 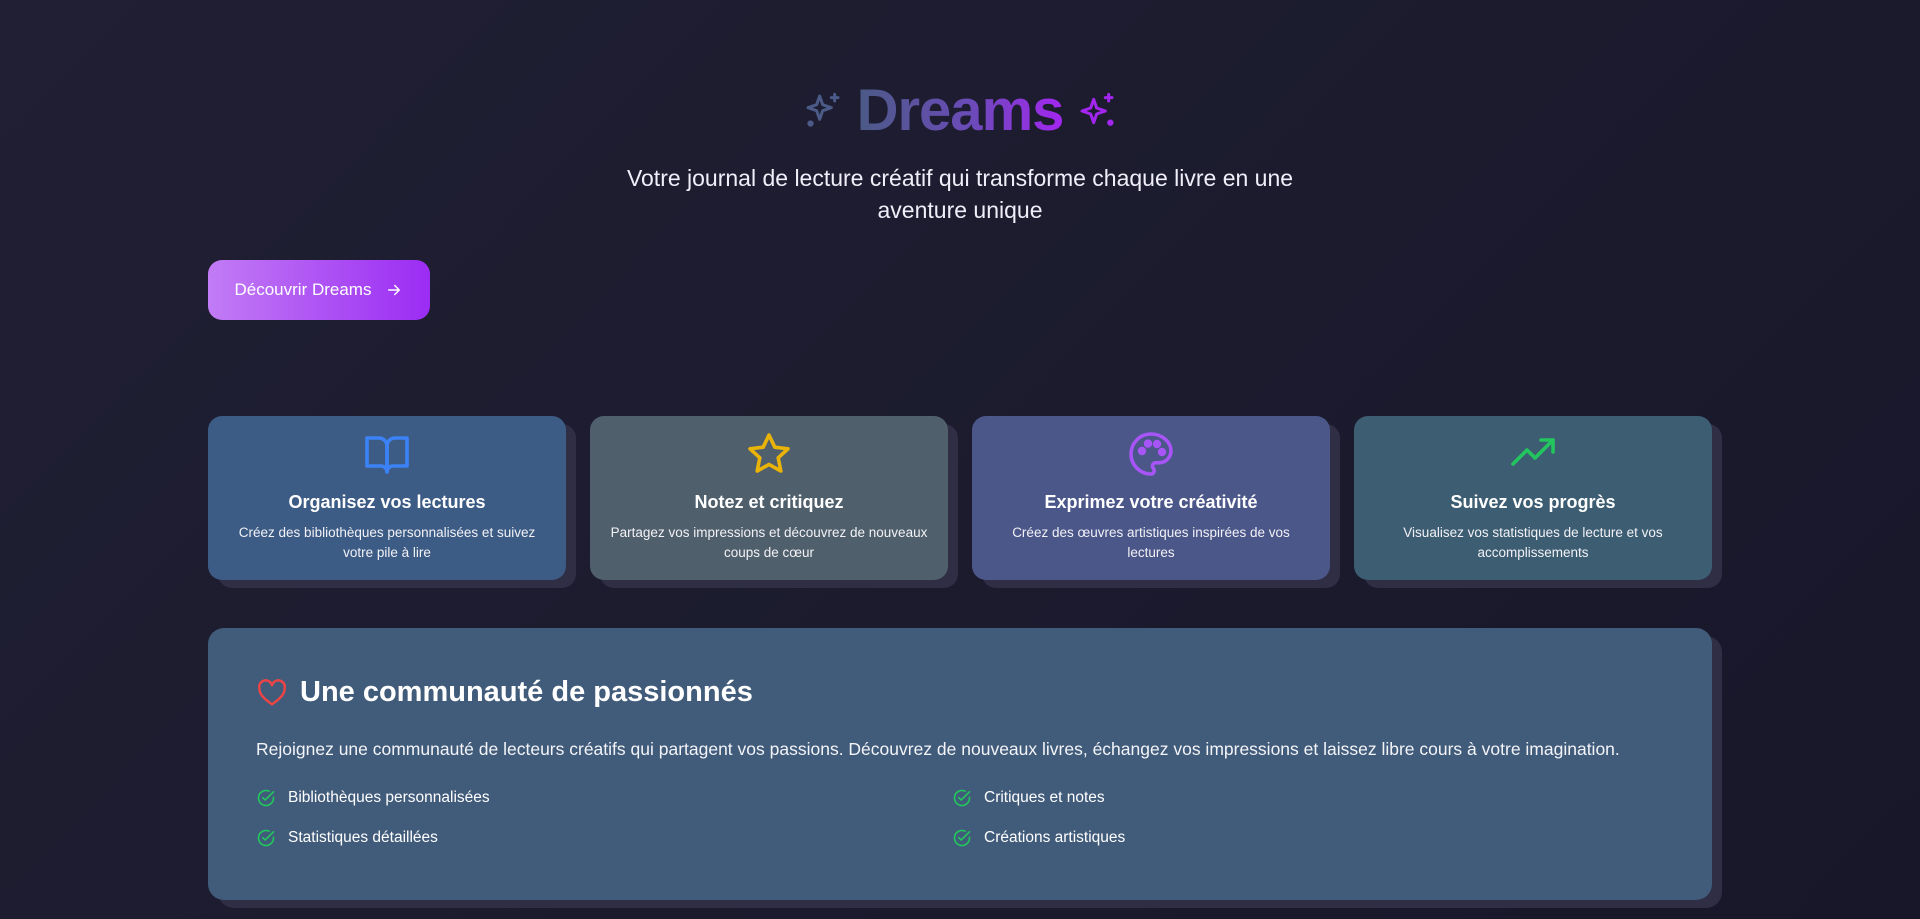 I want to click on list-item: Statistiques détaillées, so click(x=347, y=838).